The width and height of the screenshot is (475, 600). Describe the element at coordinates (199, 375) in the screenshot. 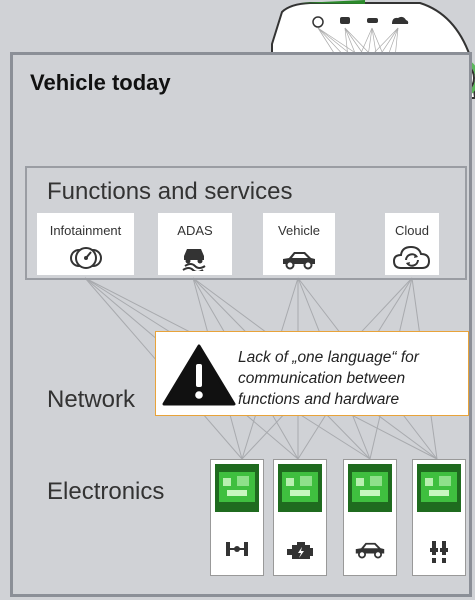

I see `warning-icon` at that location.